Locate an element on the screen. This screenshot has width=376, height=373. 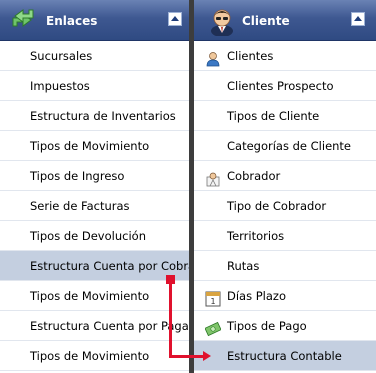
enlaces-item-impuestos: Impuestos is located at coordinates (94, 86).